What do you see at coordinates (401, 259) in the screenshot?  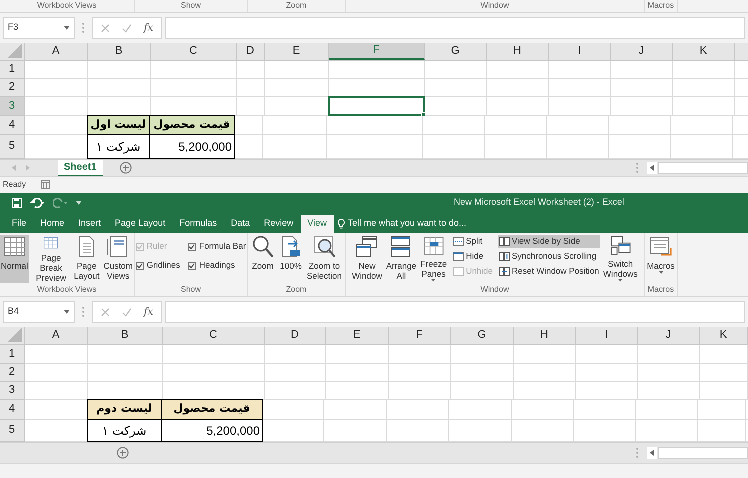 I see `ribbon-button: Arrange All` at bounding box center [401, 259].